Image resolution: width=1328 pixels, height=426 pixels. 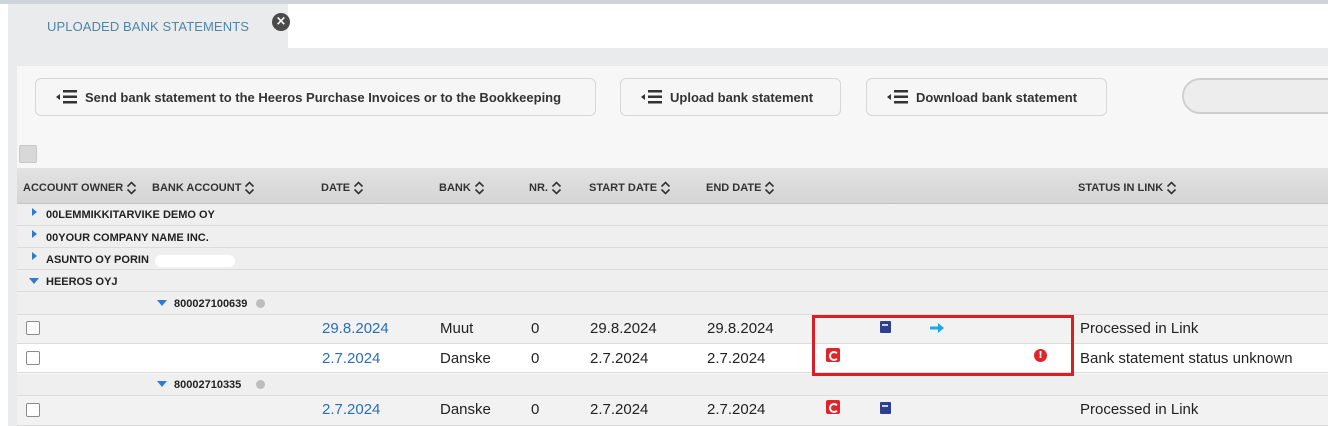 What do you see at coordinates (127, 238) in the screenshot?
I see `group-name: 00YOUR COMPANY NAME INC.` at bounding box center [127, 238].